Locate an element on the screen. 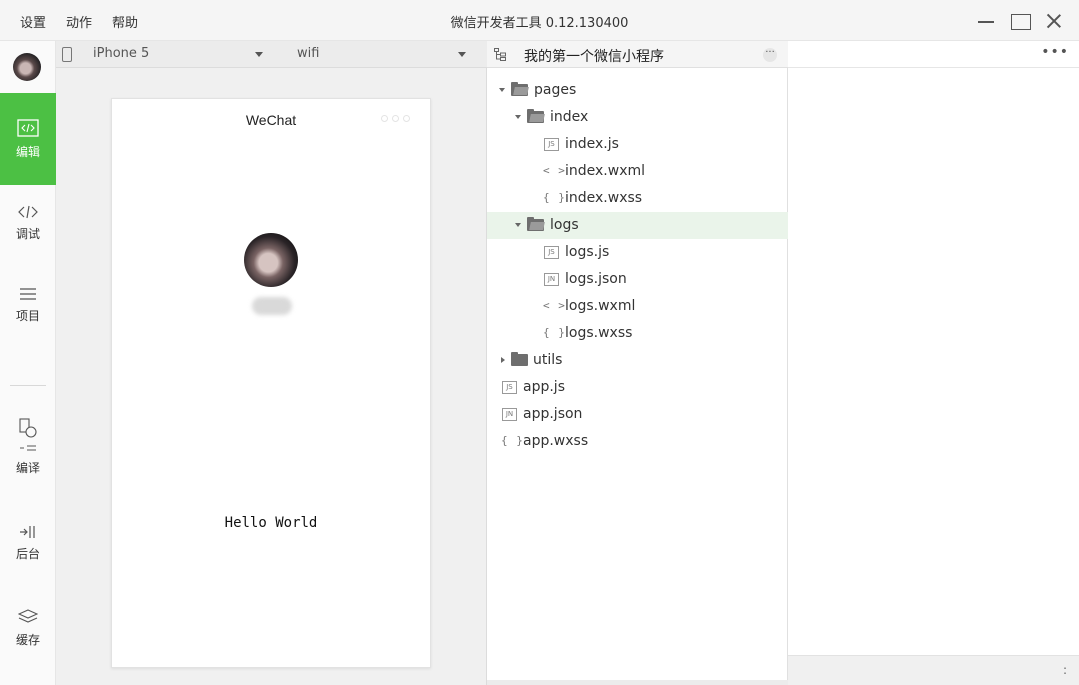 The height and width of the screenshot is (685, 1079). tree-item-app-js: JS app.js is located at coordinates (637, 387).